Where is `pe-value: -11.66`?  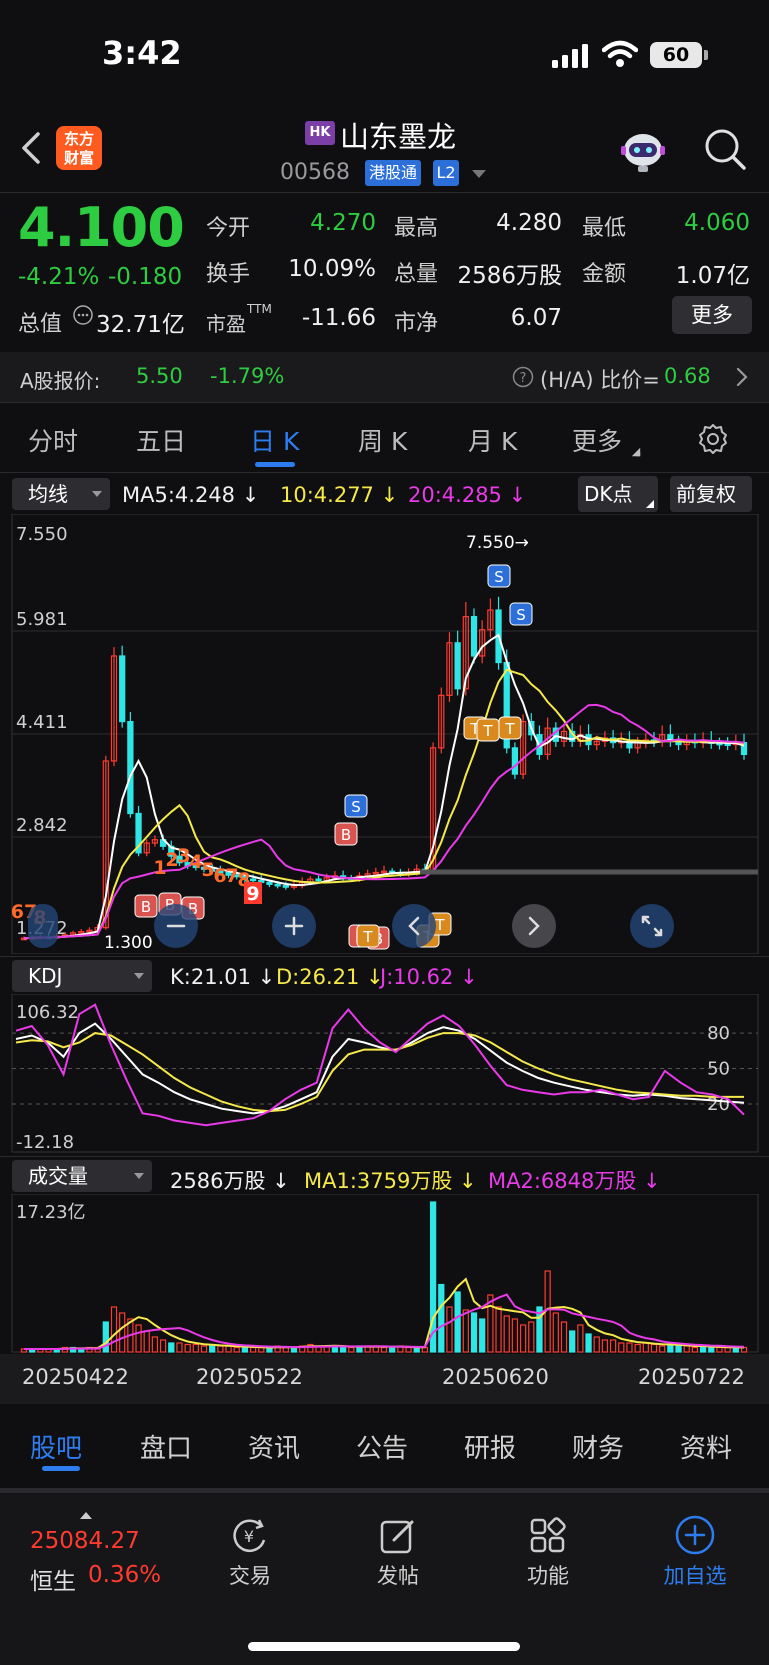
pe-value: -11.66 is located at coordinates (338, 318).